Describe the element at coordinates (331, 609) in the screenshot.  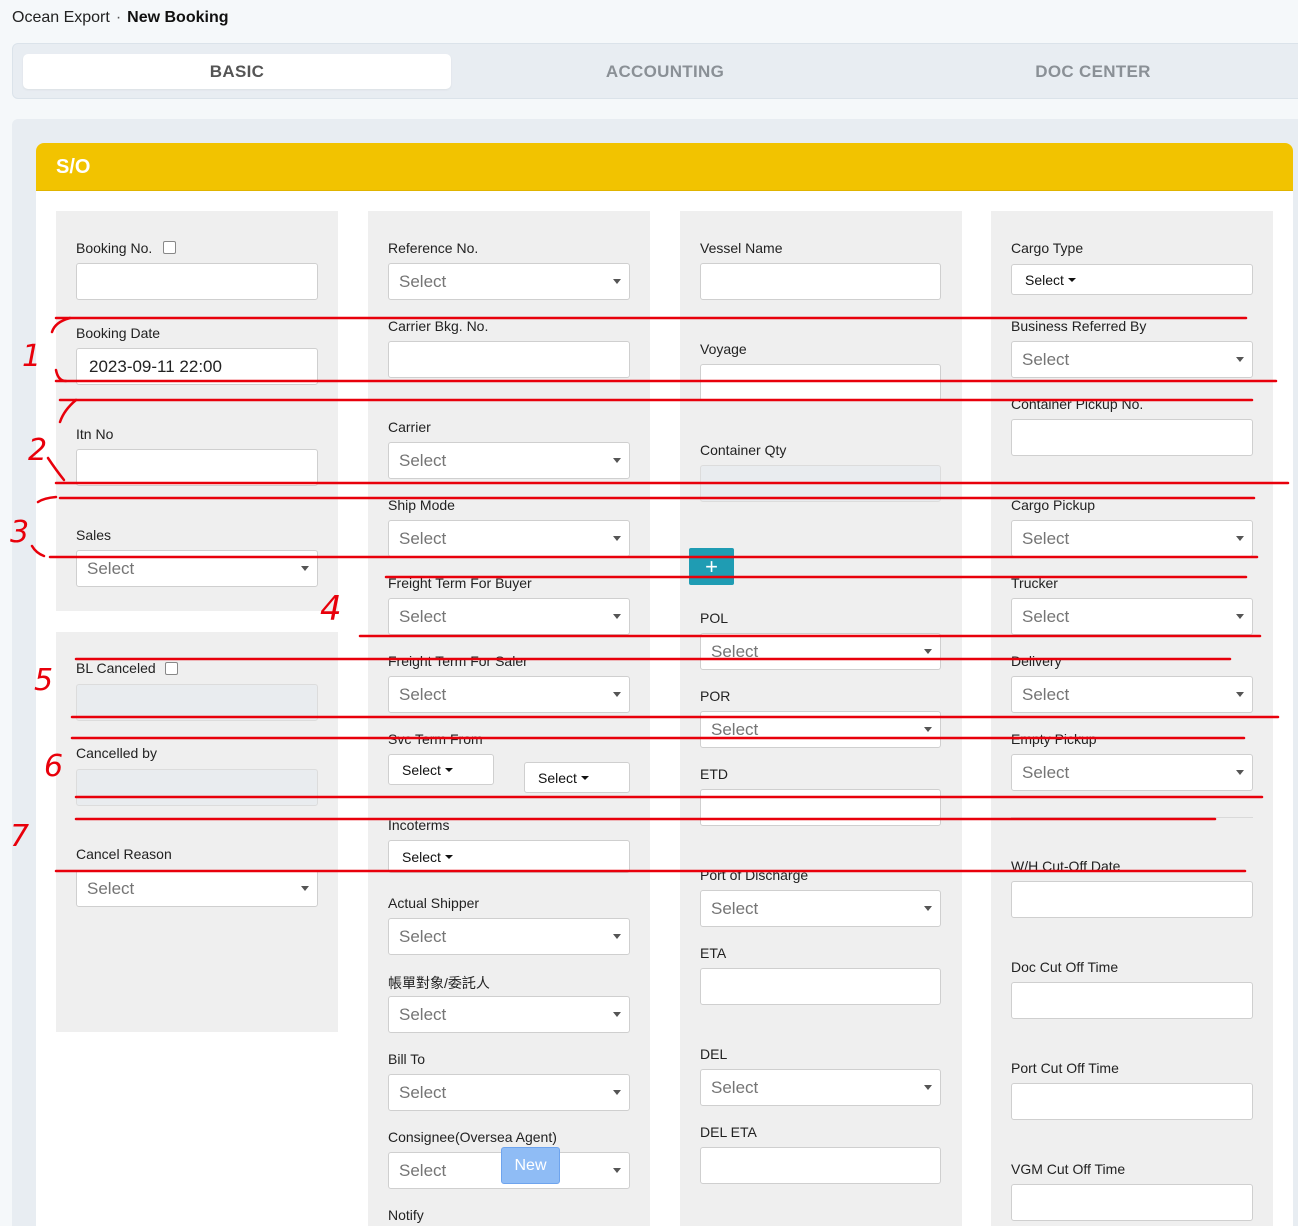
I see `annotation-number: 4` at that location.